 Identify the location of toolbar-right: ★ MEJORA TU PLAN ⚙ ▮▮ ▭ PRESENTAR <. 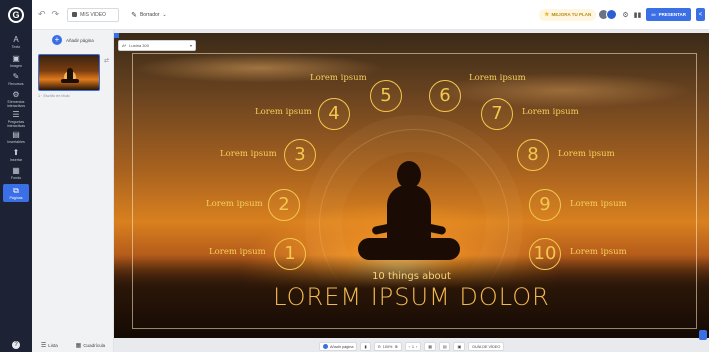
(624, 14).